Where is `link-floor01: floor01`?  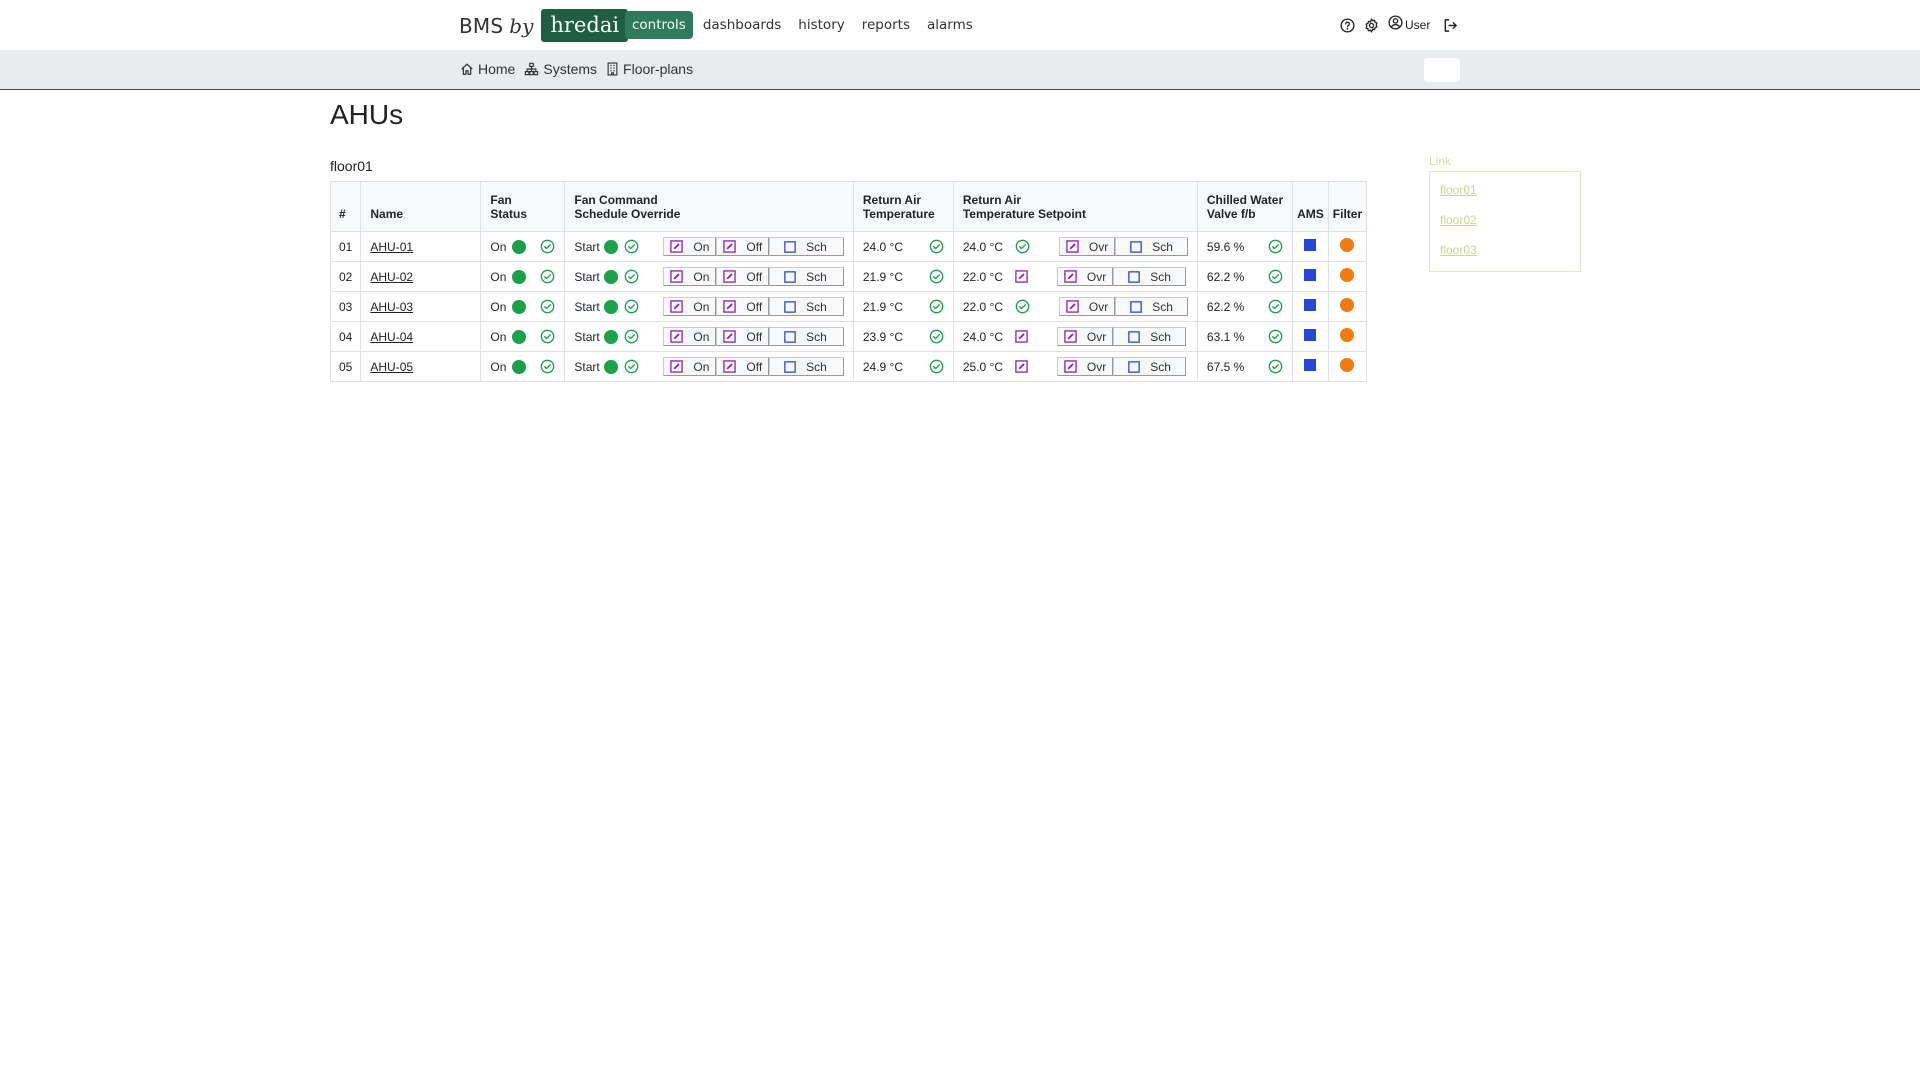
link-floor01: floor01 is located at coordinates (1458, 190).